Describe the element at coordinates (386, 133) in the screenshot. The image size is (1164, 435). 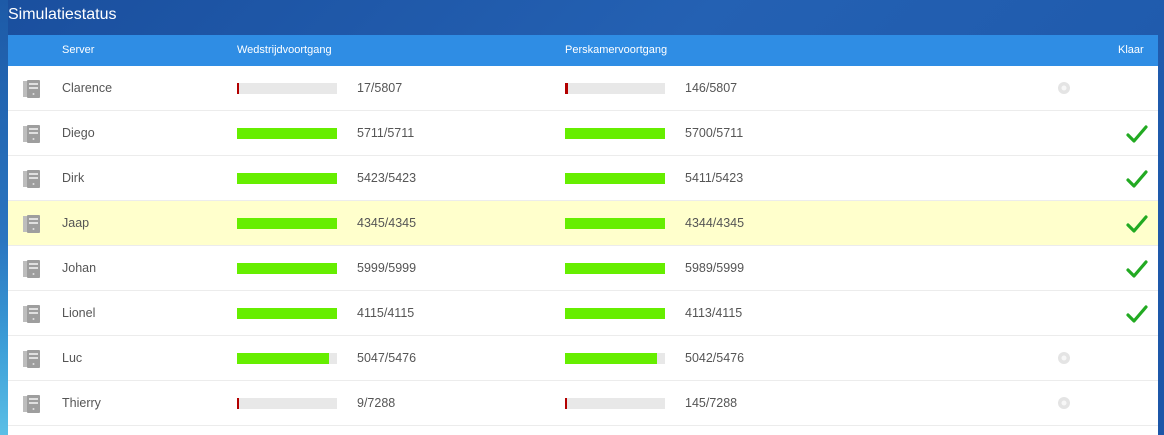
I see `match-progress-count: 5711/5711` at that location.